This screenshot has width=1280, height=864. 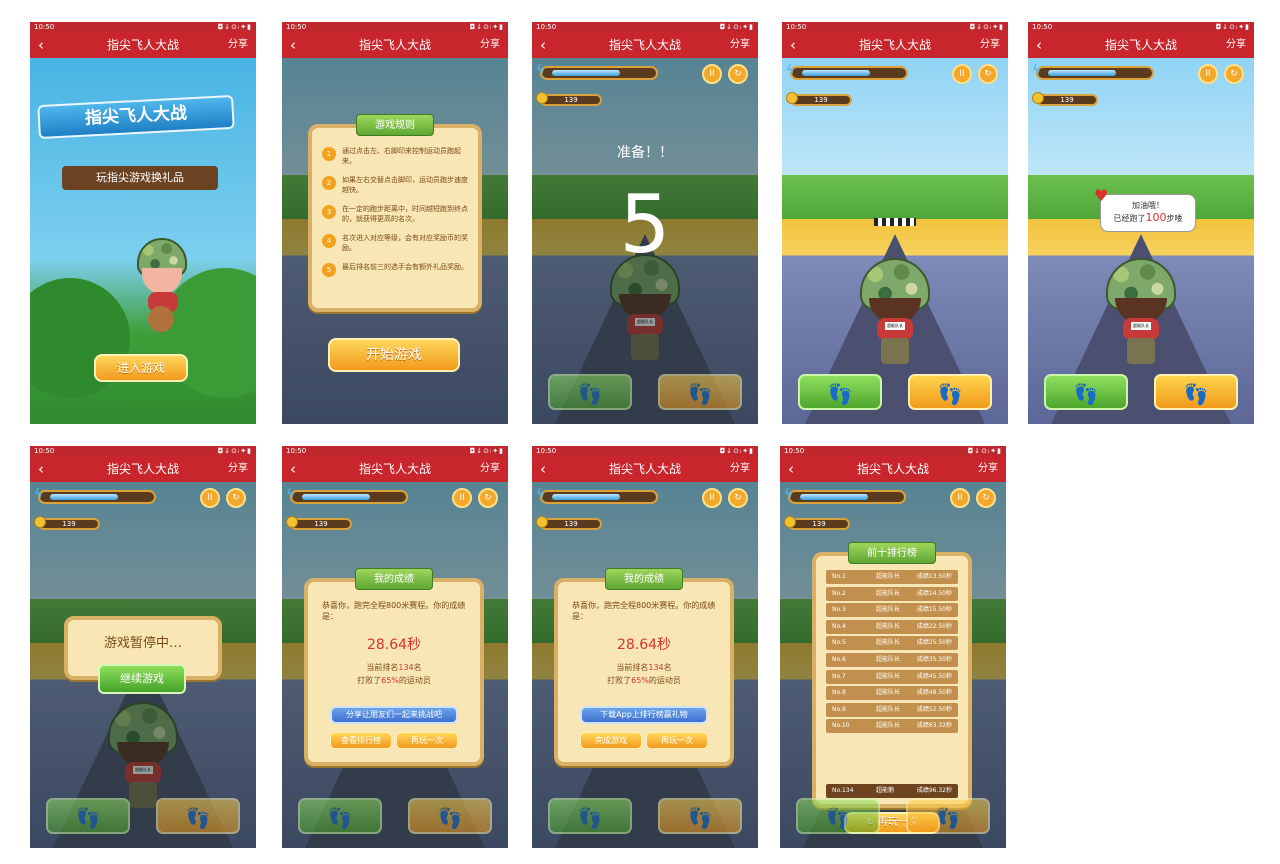 I want to click on energy-bar: ϟ, so click(x=597, y=71).